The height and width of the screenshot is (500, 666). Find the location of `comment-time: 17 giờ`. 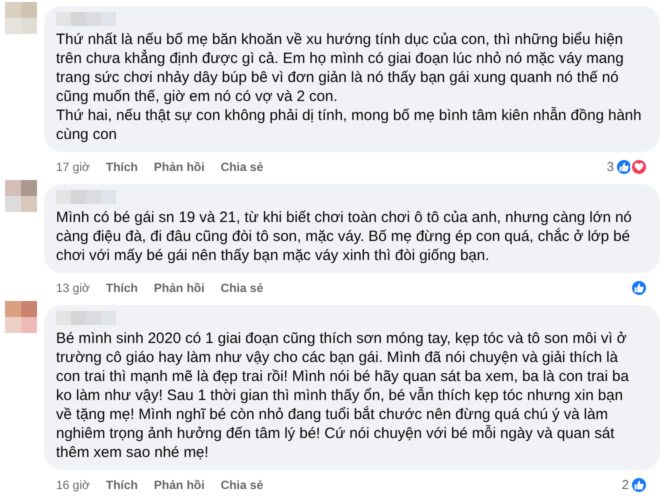

comment-time: 17 giờ is located at coordinates (73, 167).